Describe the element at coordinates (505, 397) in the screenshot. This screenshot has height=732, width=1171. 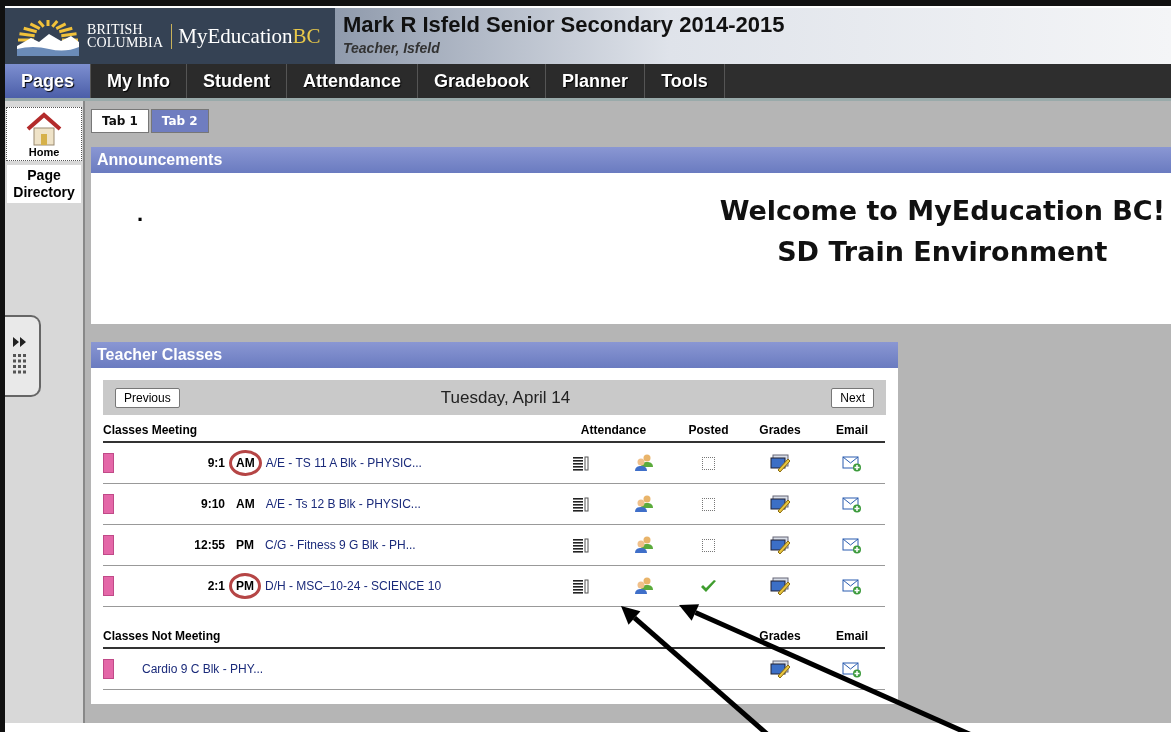
I see `date-label: Tuesday, April 14` at that location.